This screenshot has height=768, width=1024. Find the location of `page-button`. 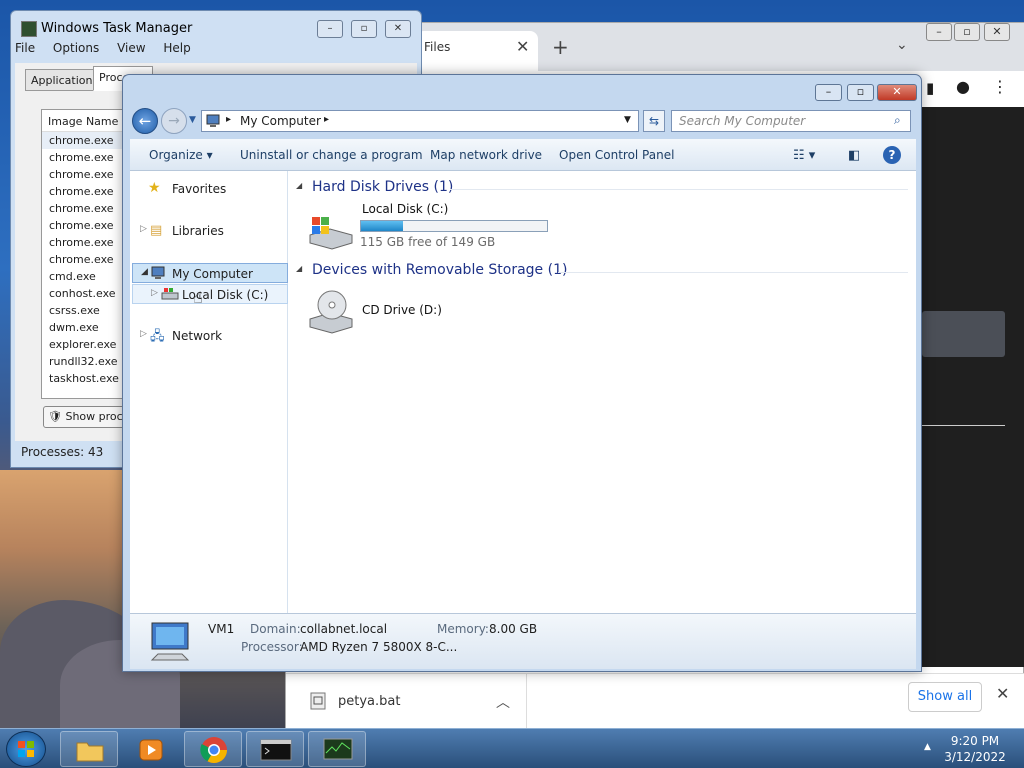

page-button is located at coordinates (963, 334).